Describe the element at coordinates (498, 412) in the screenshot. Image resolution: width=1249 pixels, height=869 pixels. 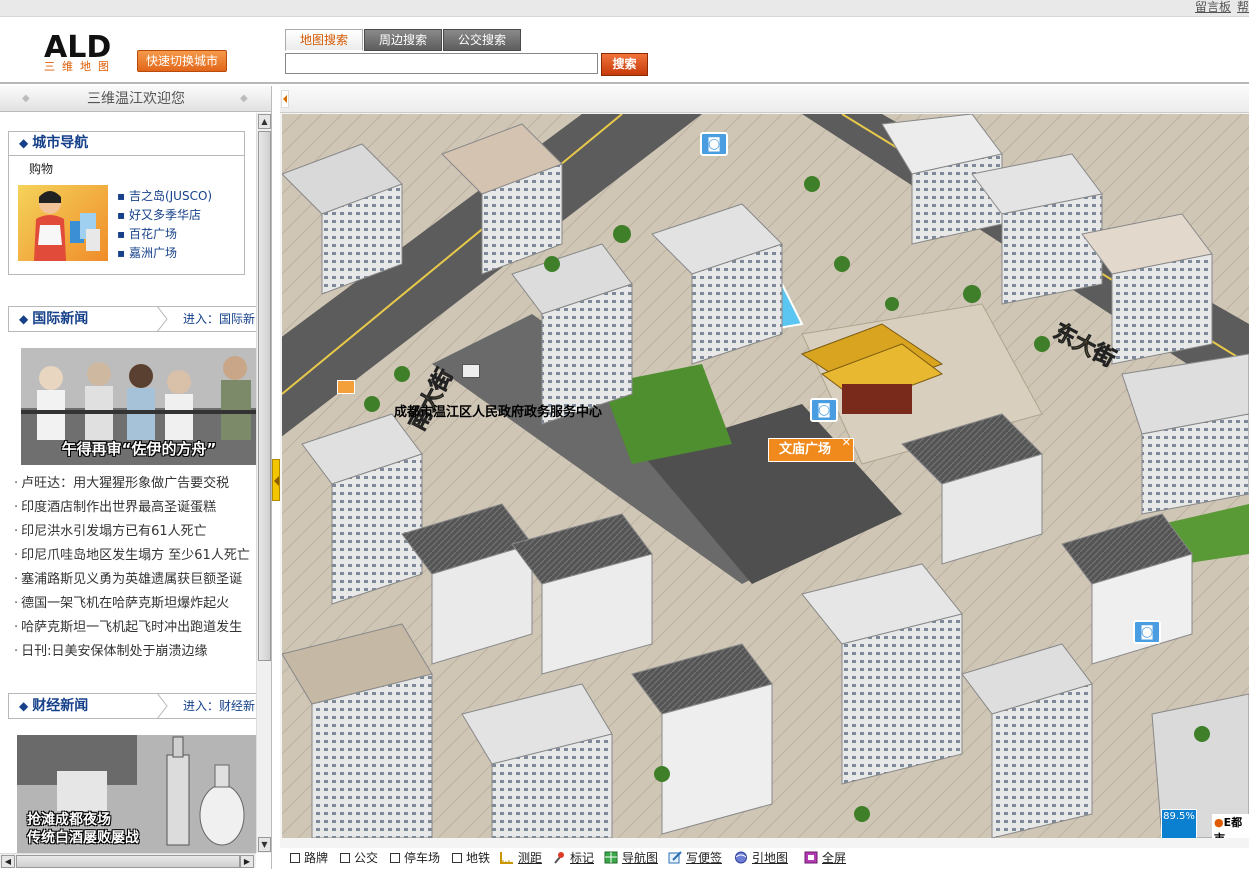
I see `building-label: 成都市温江区人民政府政务服务中心` at that location.